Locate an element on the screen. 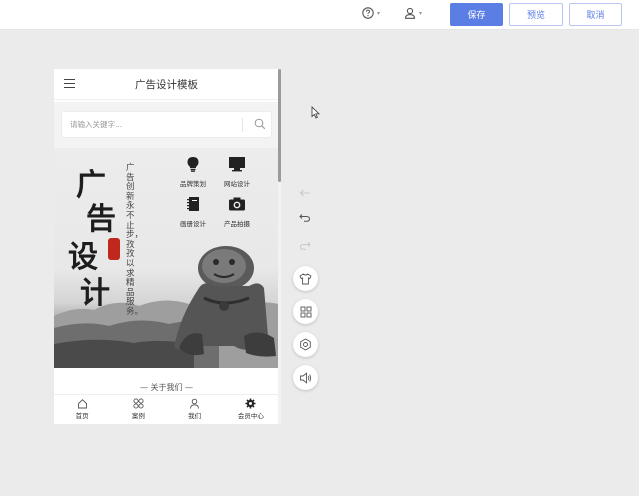  camera-icon is located at coordinates (237, 204).